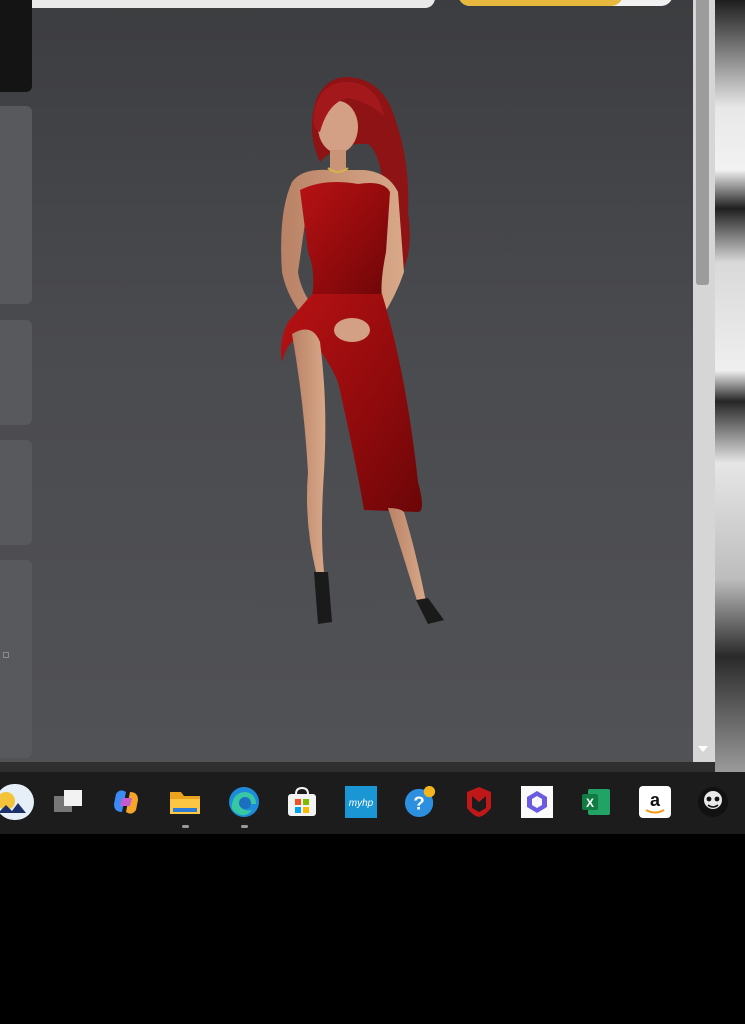 This screenshot has width=745, height=1024. What do you see at coordinates (479, 802) in the screenshot?
I see `mcafee-icon` at bounding box center [479, 802].